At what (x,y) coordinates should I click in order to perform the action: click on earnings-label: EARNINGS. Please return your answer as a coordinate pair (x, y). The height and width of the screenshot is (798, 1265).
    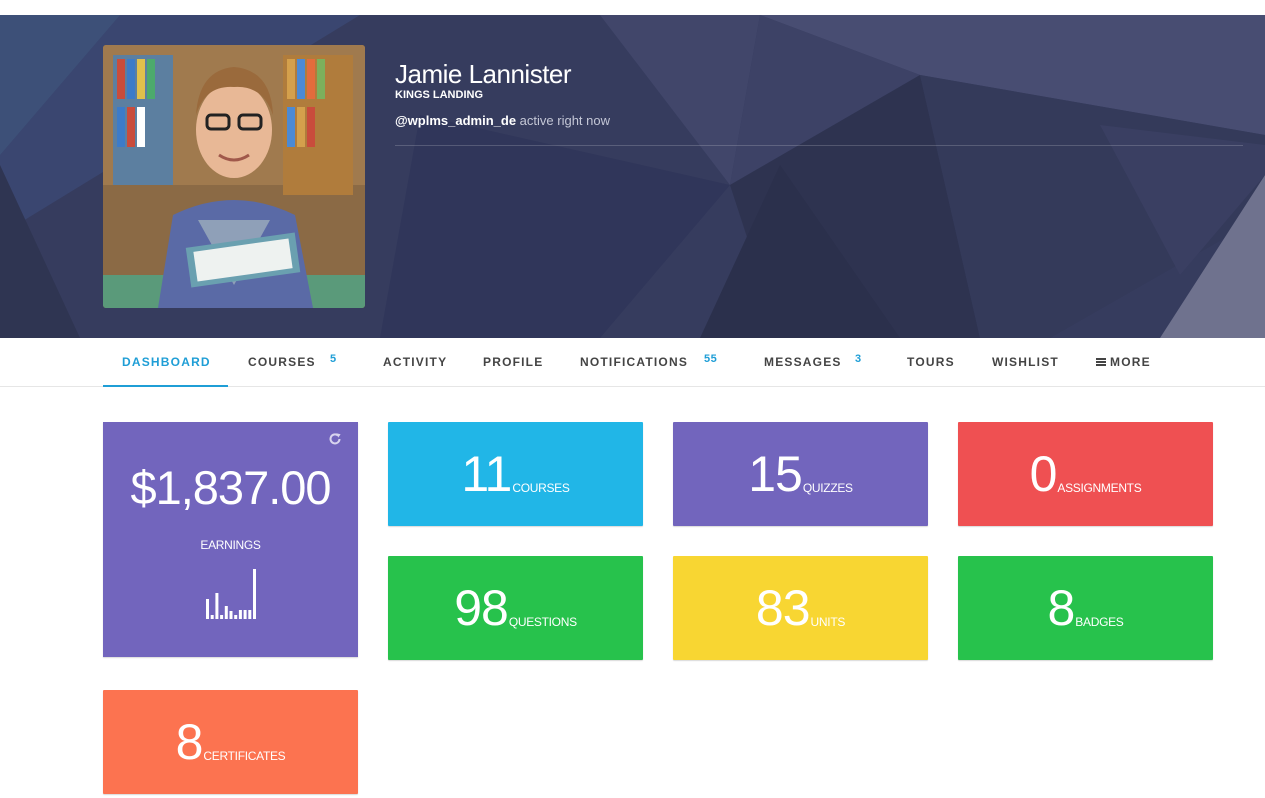
    Looking at the image, I should click on (230, 545).